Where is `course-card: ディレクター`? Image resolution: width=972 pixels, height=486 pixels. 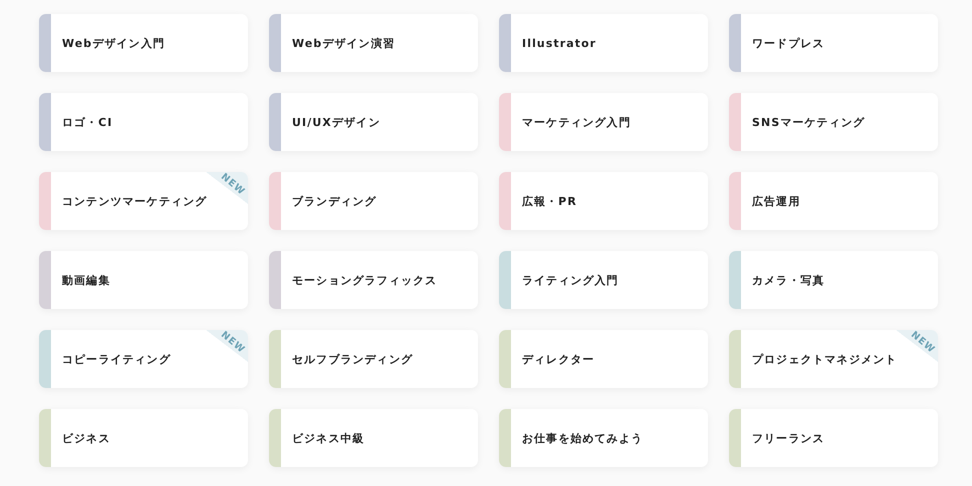
course-card: ディレクター is located at coordinates (603, 359).